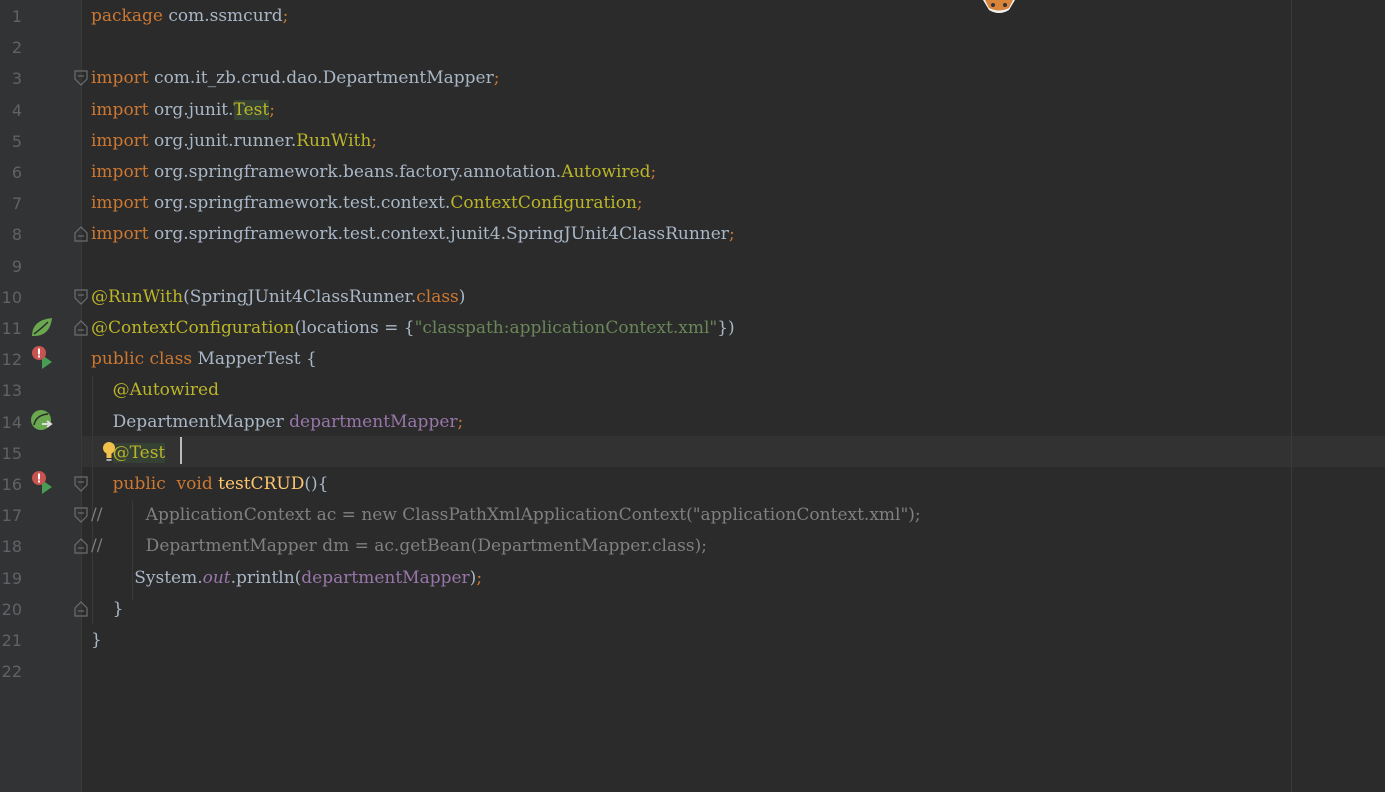  What do you see at coordinates (302, 203) in the screenshot?
I see `code-token: org.springframework.test.context.` at bounding box center [302, 203].